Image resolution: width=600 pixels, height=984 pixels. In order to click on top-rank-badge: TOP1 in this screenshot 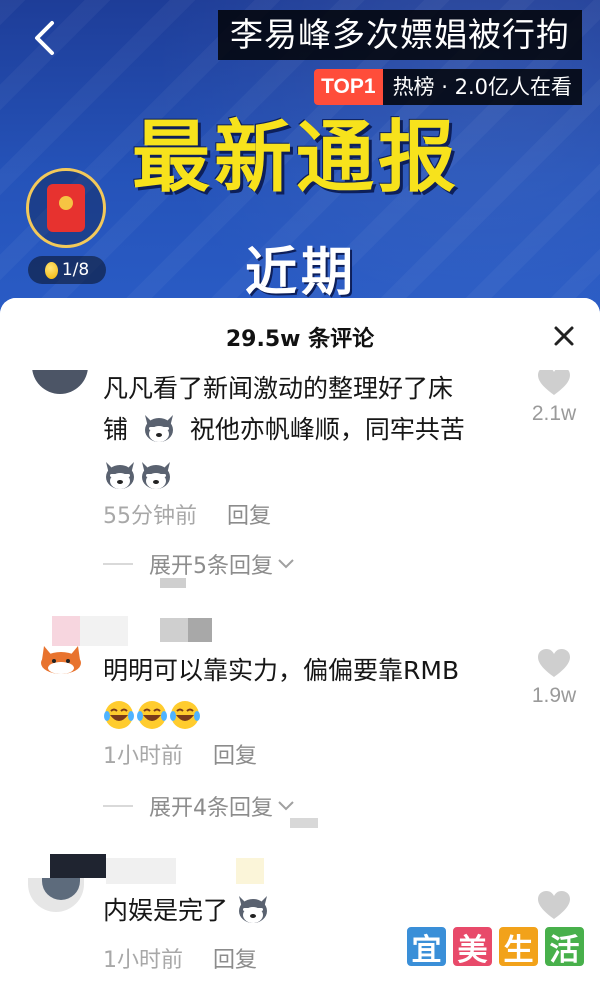, I will do `click(348, 87)`.